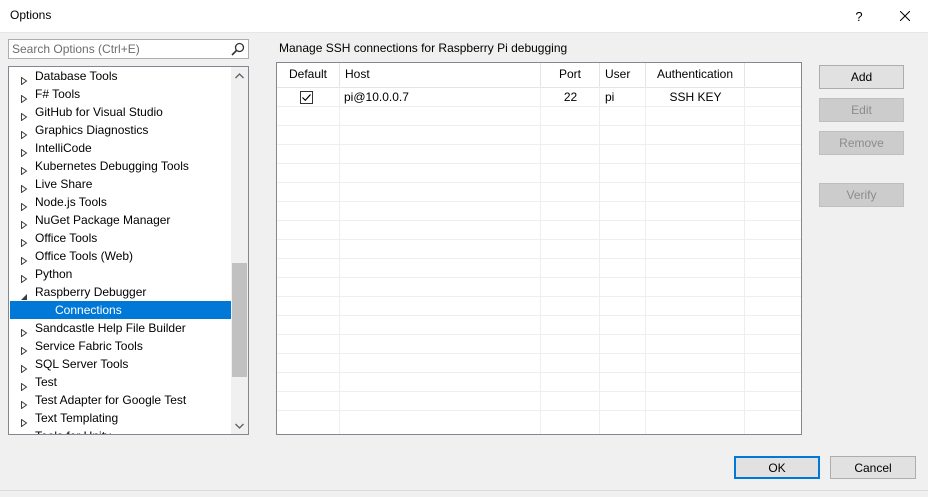 The image size is (928, 497). Describe the element at coordinates (121, 130) in the screenshot. I see `tree-item: Graphics Diagnostics` at that location.